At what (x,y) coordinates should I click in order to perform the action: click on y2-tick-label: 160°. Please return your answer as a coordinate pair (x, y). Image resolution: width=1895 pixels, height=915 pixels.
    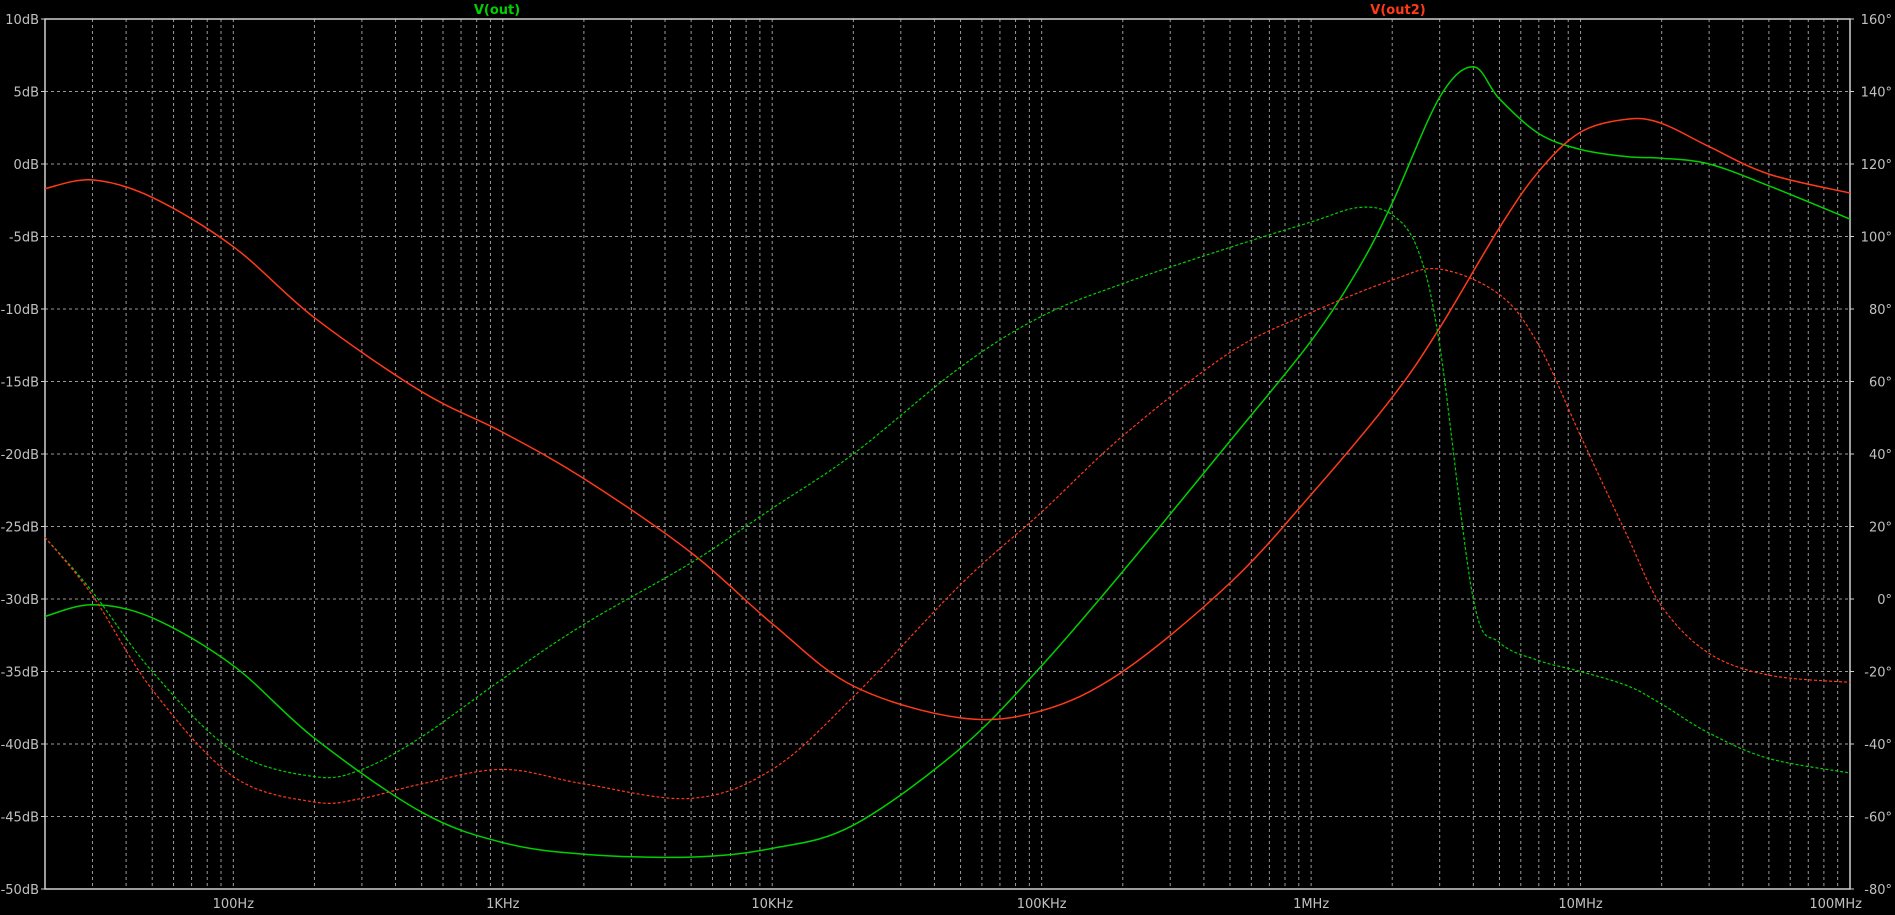
    Looking at the image, I should click on (1876, 20).